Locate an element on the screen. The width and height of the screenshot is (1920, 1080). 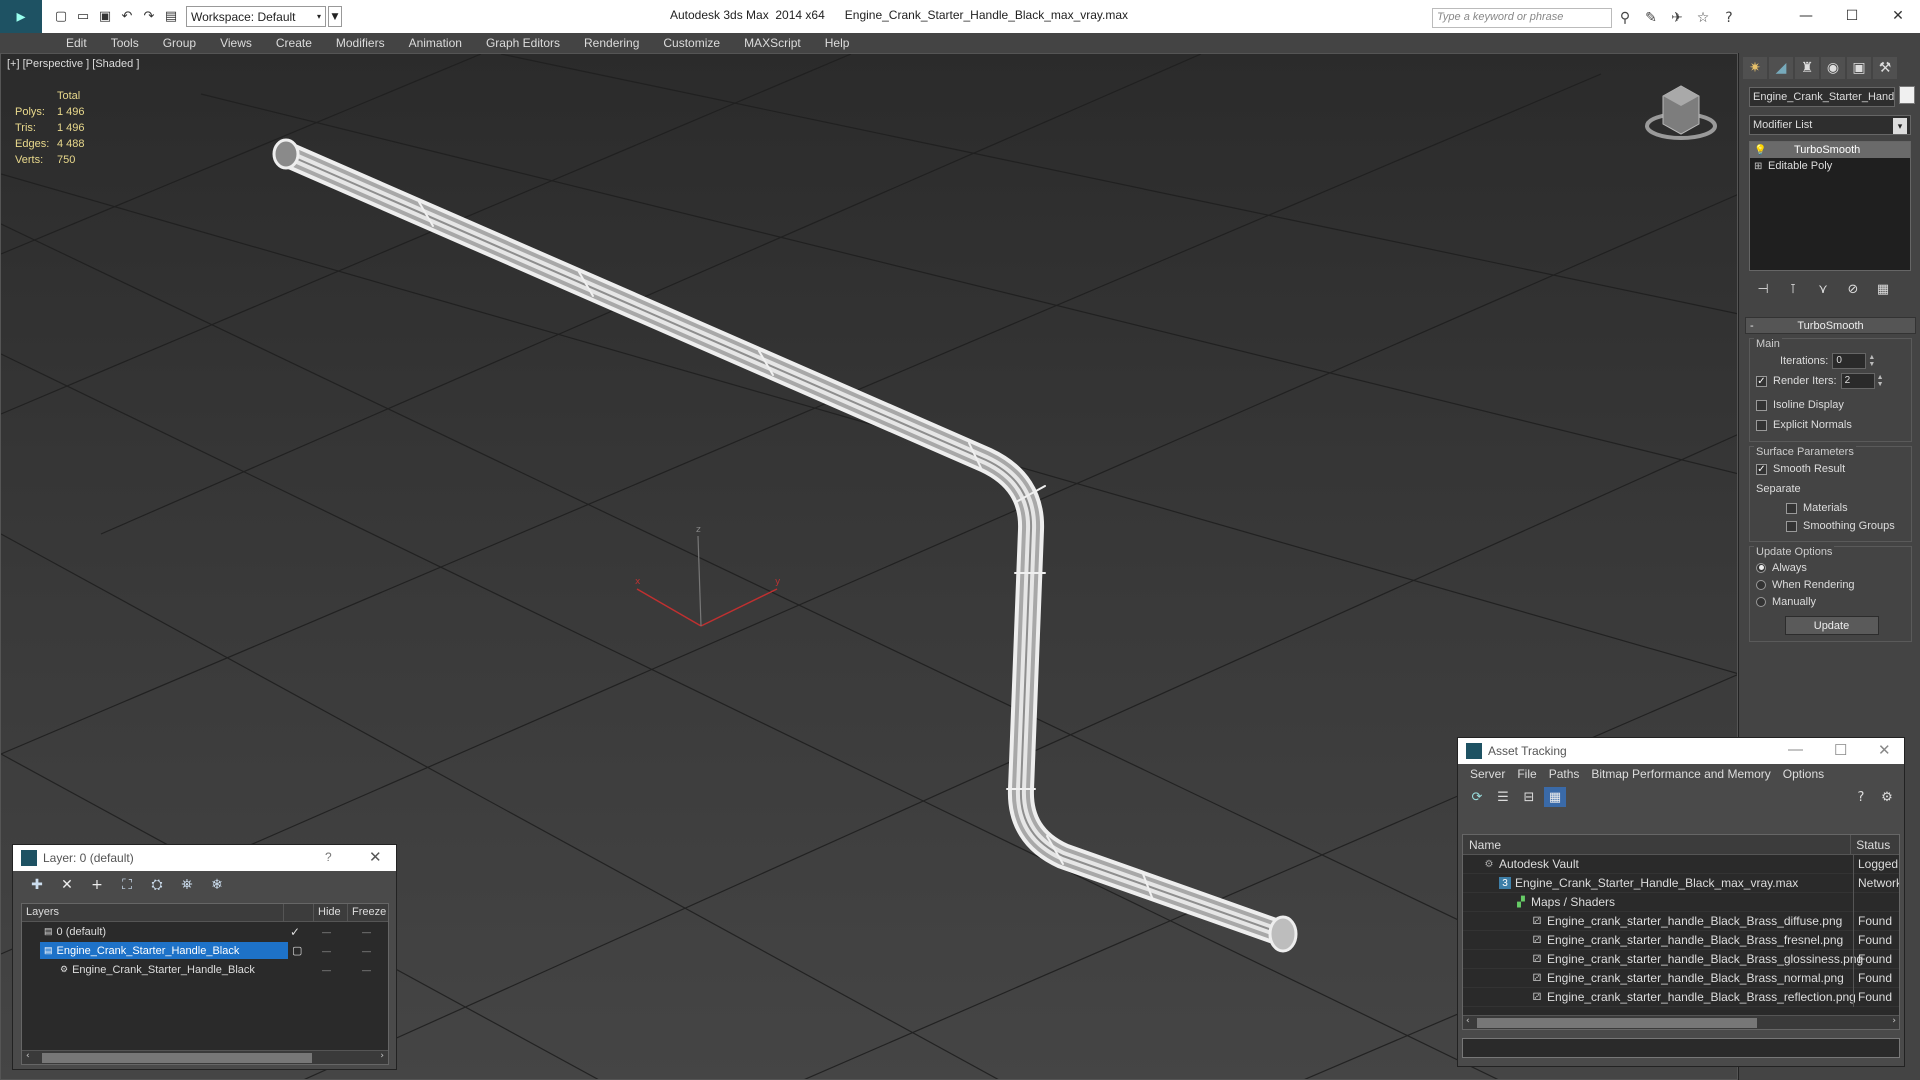
freeze-all-layers-icon: ❄ is located at coordinates (217, 885).